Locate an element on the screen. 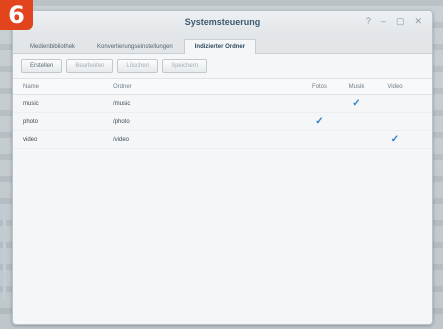 This screenshot has height=329, width=443. tab-media-library: Medienbibliothek is located at coordinates (52, 46).